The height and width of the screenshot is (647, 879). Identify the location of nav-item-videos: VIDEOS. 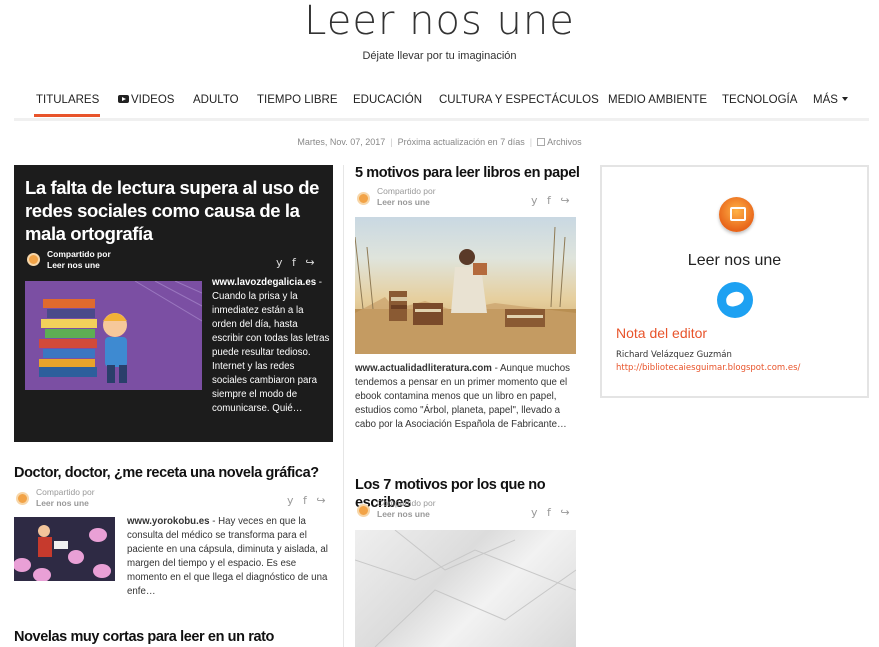
(146, 100).